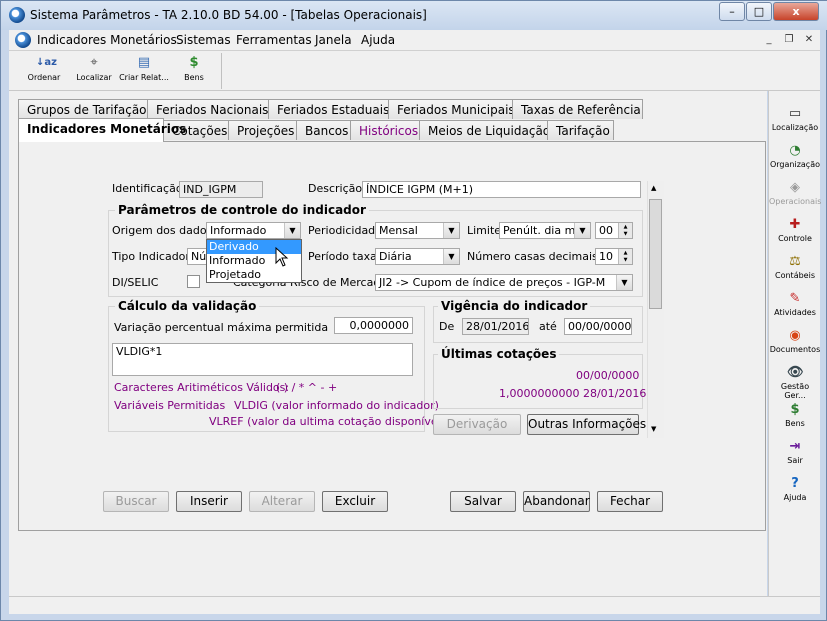  What do you see at coordinates (795, 238) in the screenshot?
I see `controle-label: Controle` at bounding box center [795, 238].